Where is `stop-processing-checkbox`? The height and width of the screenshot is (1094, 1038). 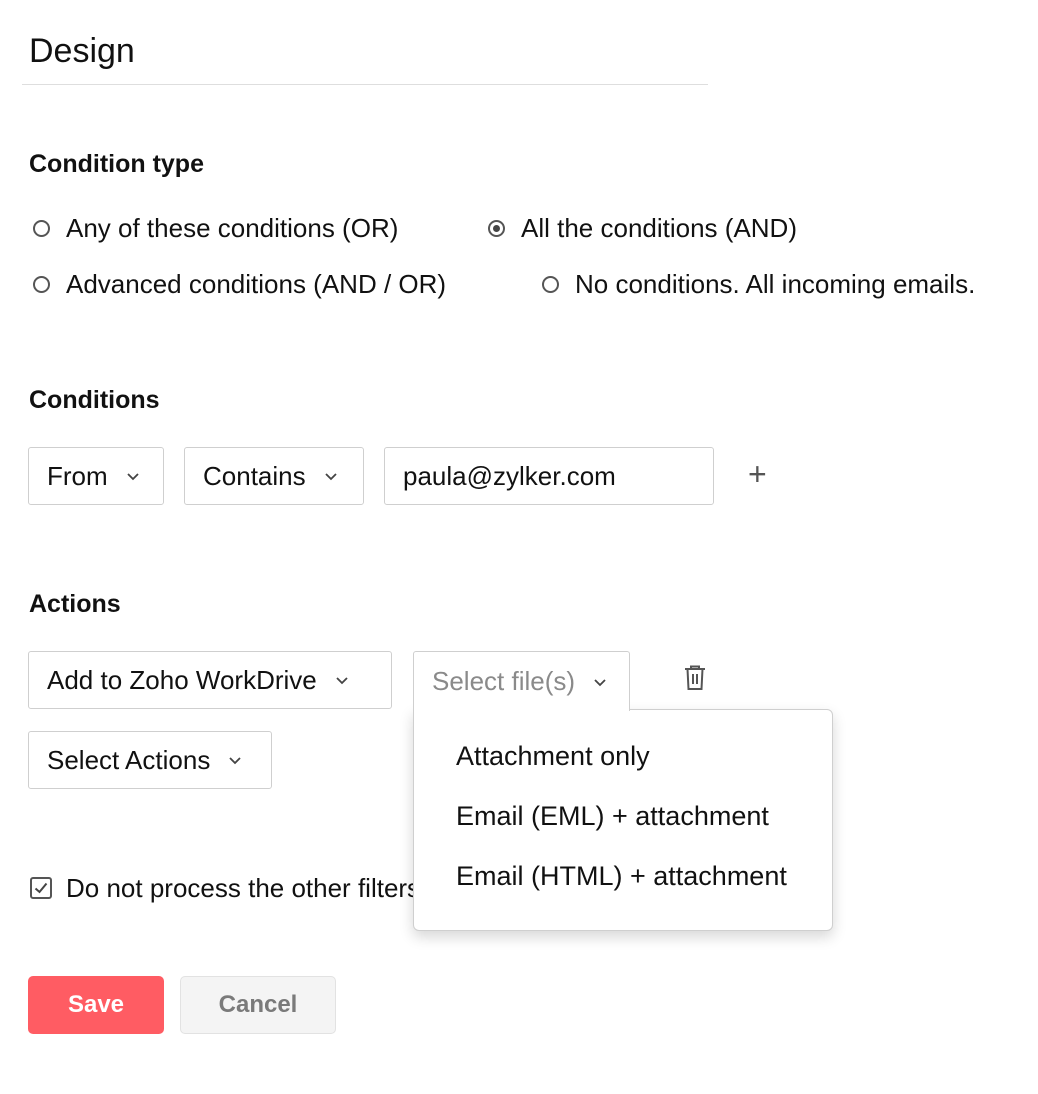 stop-processing-checkbox is located at coordinates (41, 888).